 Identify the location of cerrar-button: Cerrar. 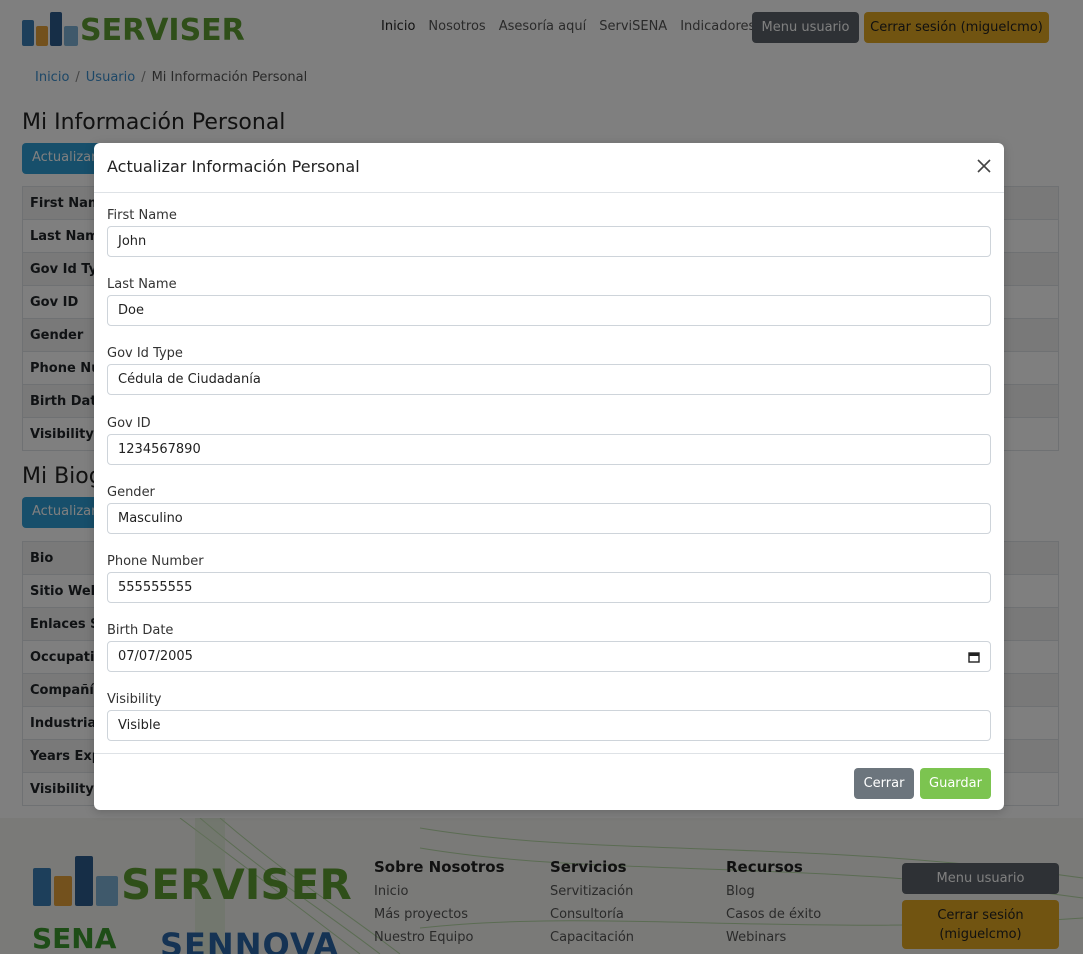
(884, 783).